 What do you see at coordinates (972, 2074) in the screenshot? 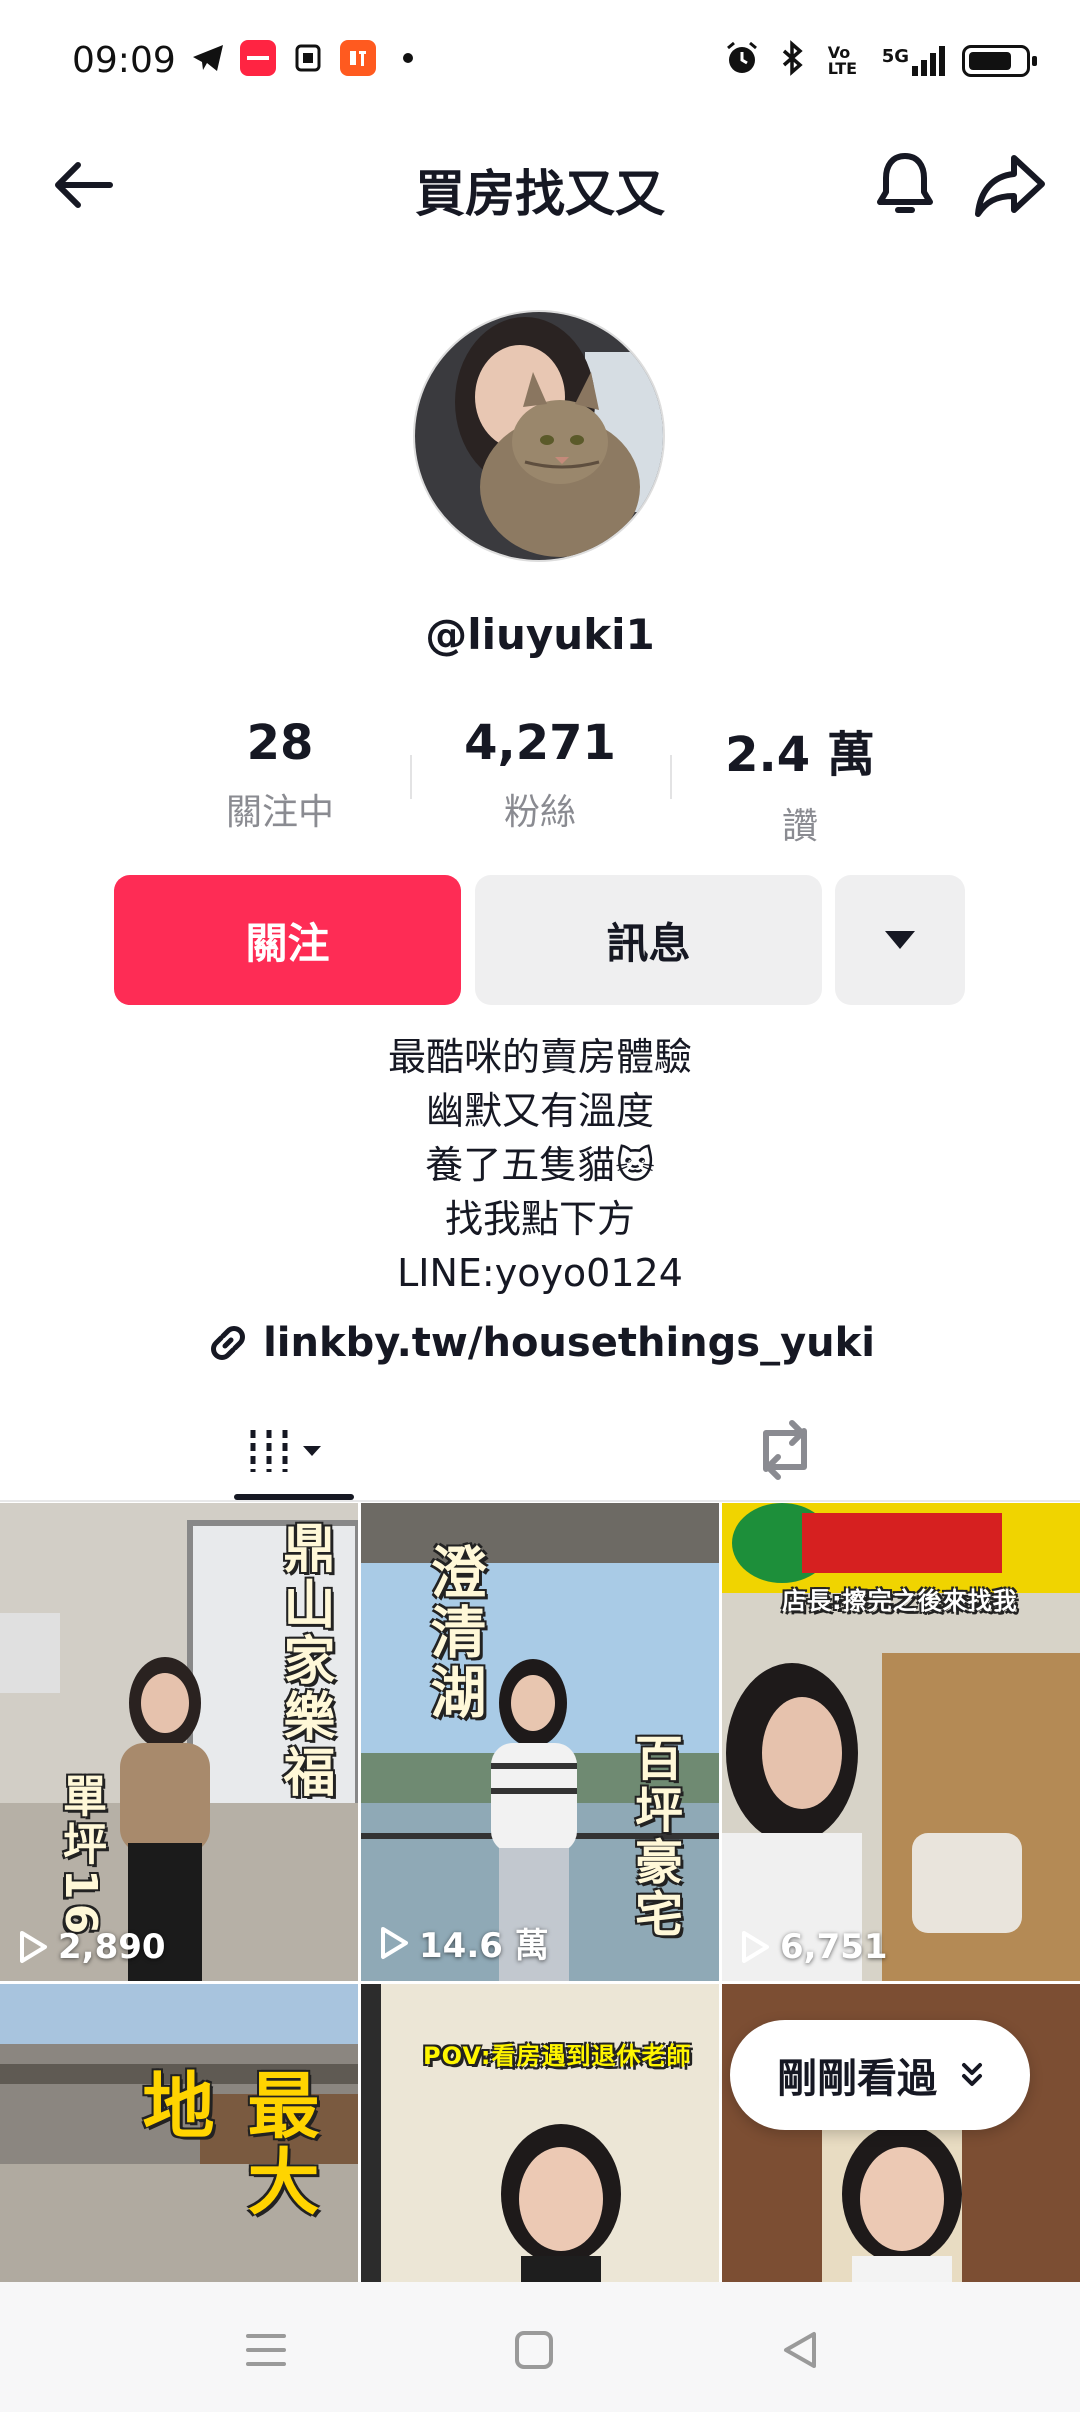
I see `double-chevron-down-icon` at bounding box center [972, 2074].